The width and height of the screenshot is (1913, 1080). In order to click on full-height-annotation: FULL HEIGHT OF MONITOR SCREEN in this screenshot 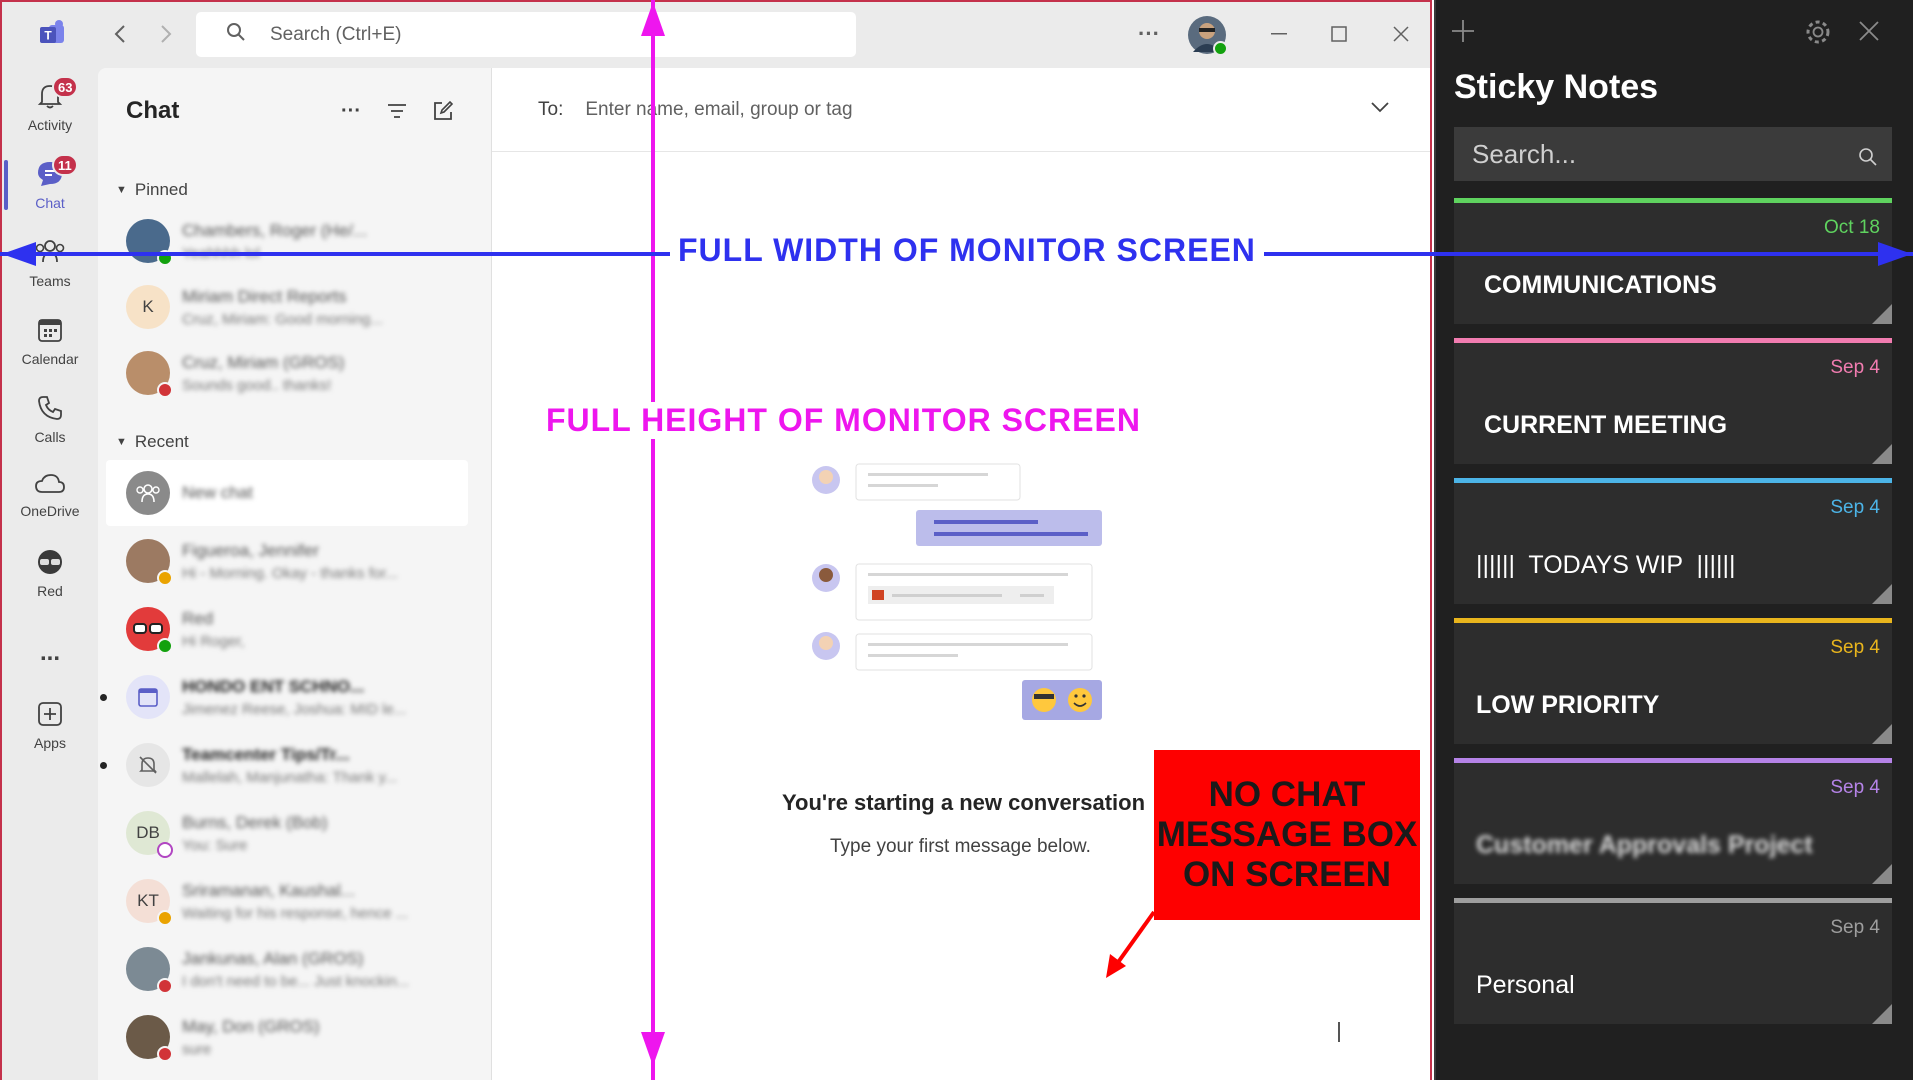, I will do `click(843, 420)`.